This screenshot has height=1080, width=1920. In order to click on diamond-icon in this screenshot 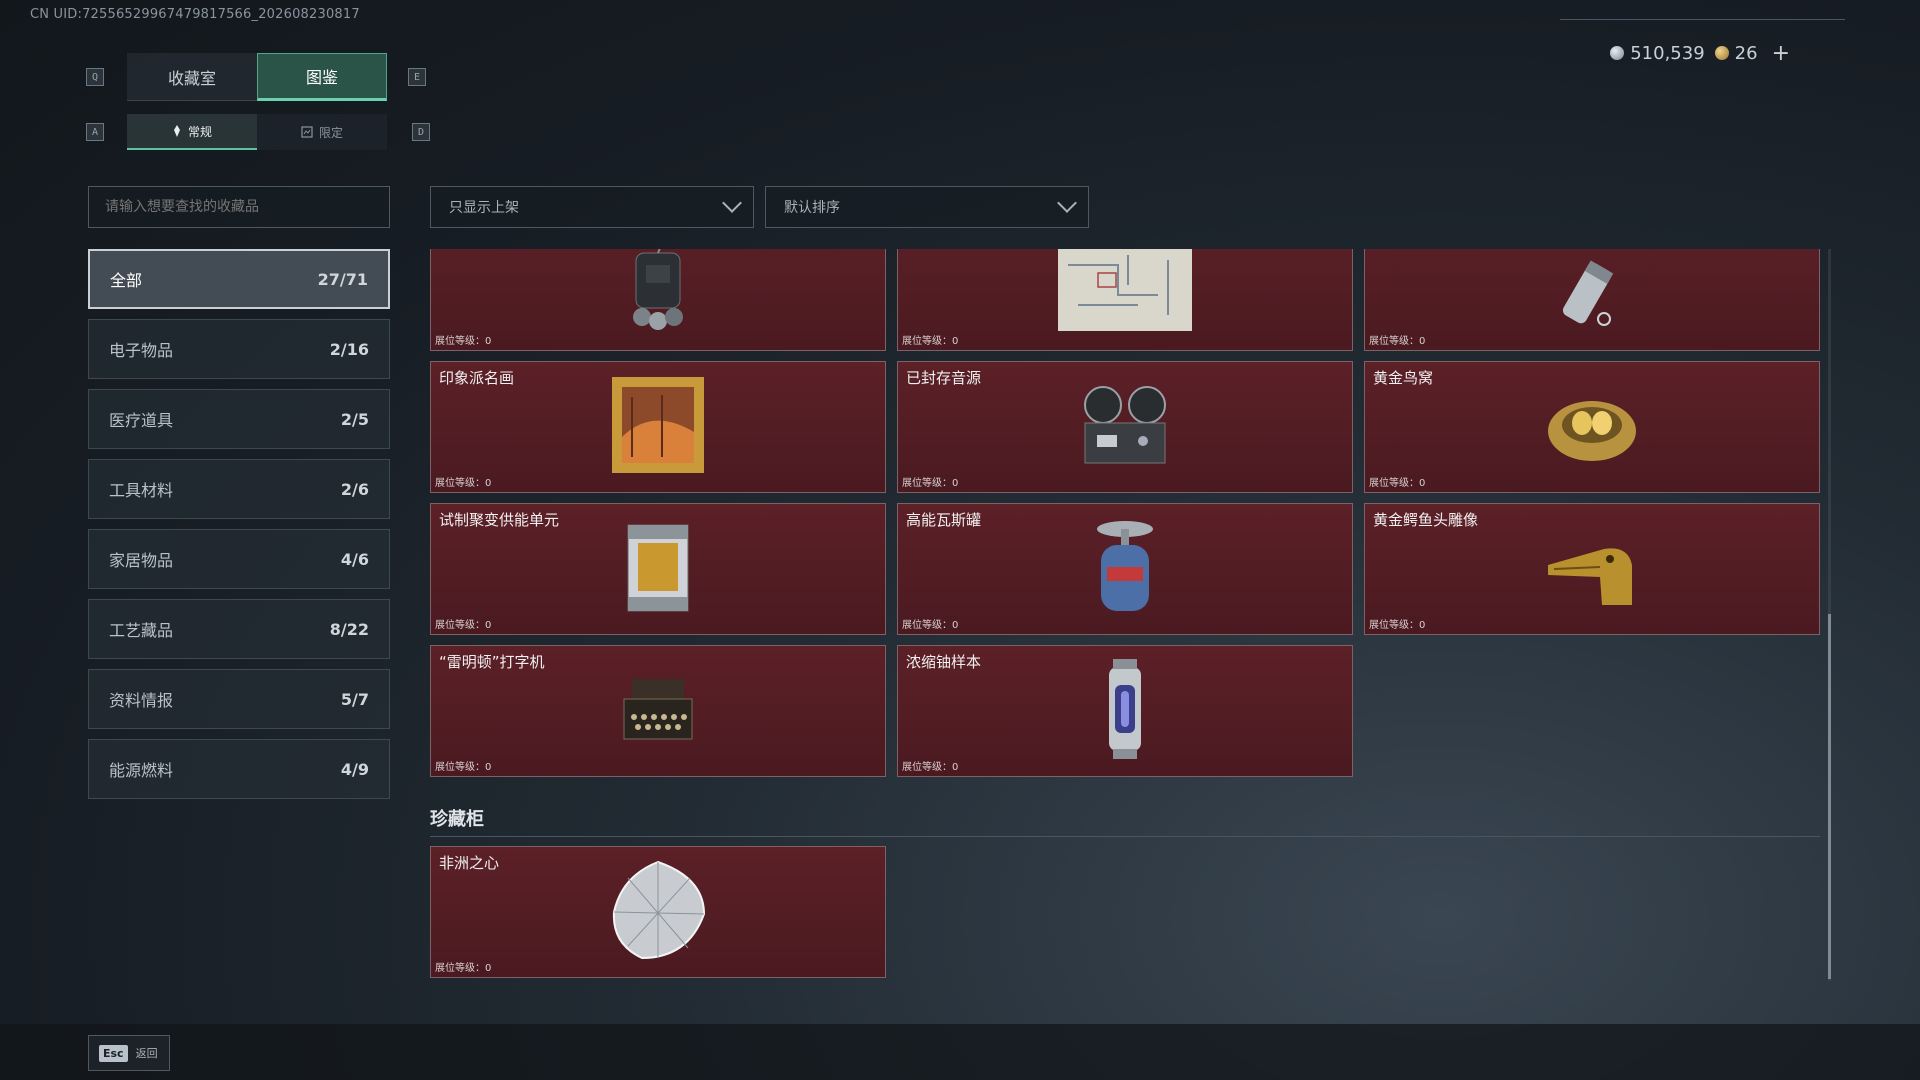, I will do `click(658, 912)`.